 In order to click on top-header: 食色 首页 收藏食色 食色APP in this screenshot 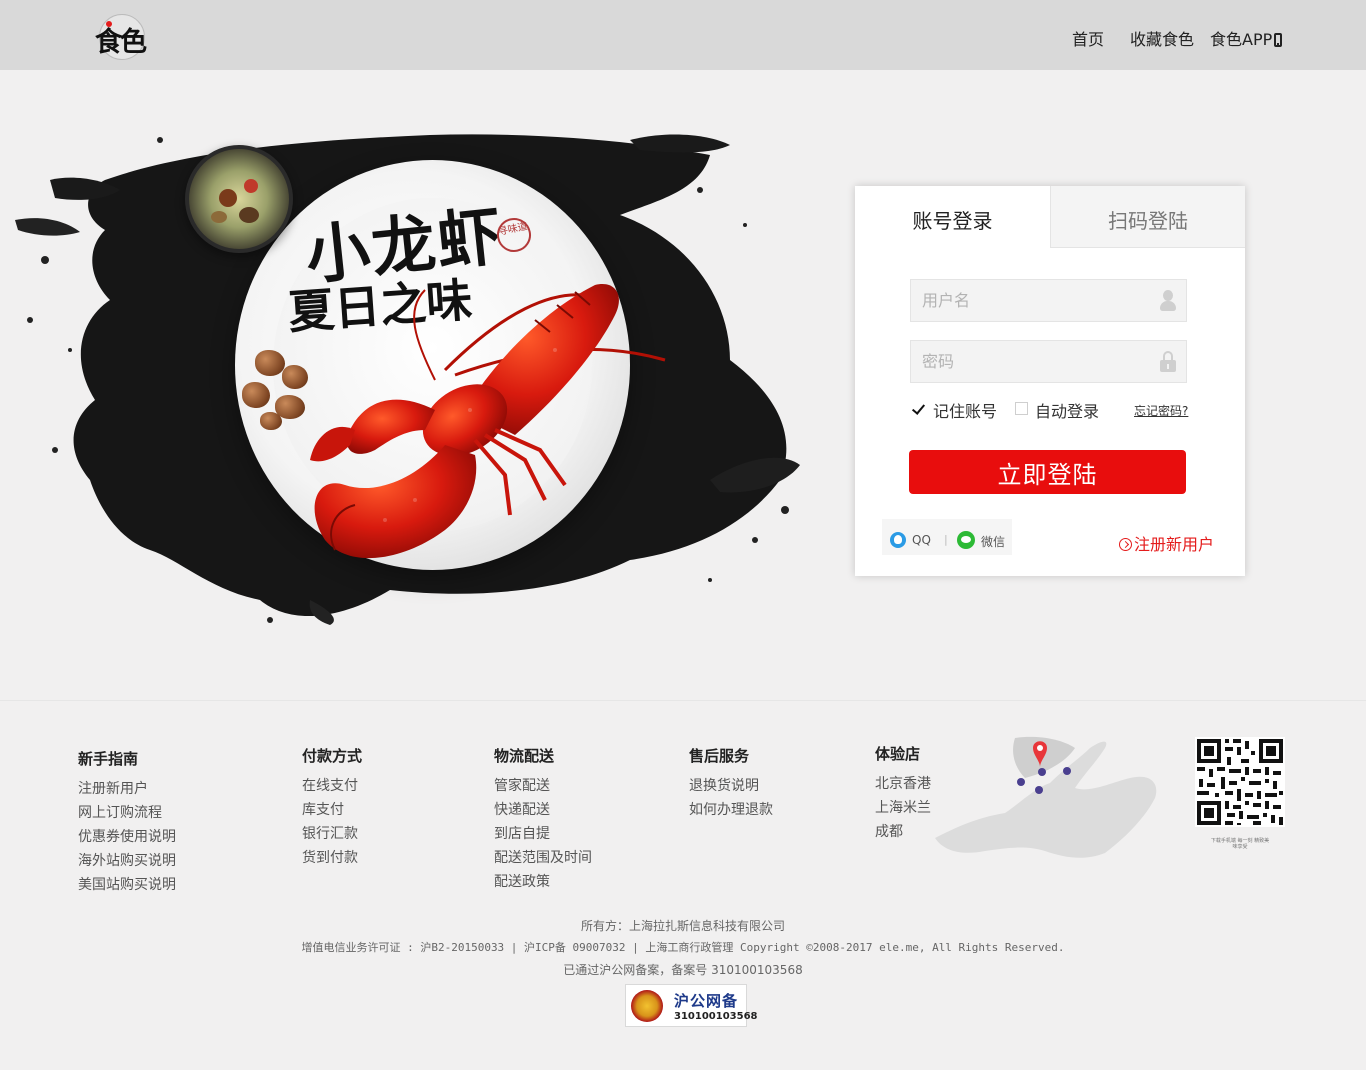, I will do `click(683, 35)`.